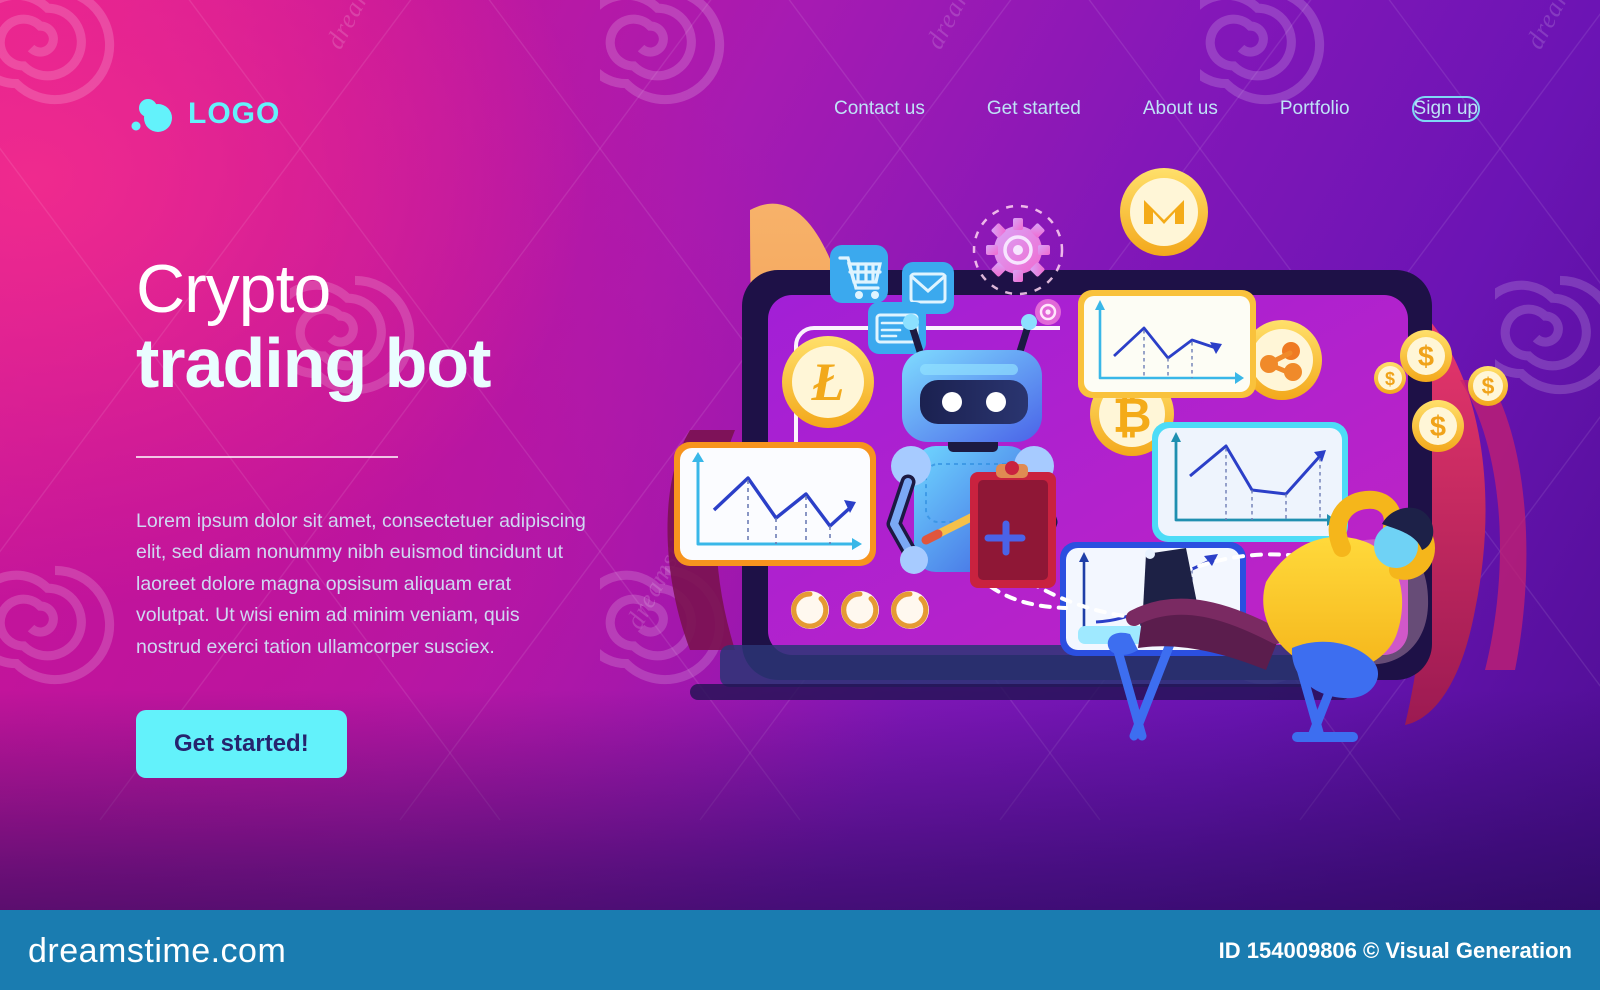 This screenshot has height=990, width=1600. I want to click on litecoin-coin: Ł, so click(828, 382).